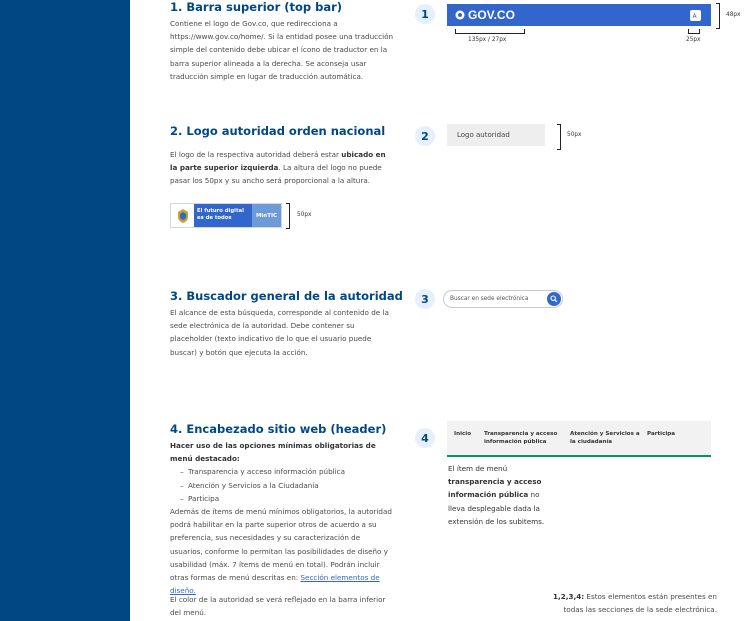  What do you see at coordinates (559, 137) in the screenshot?
I see `authority-logo-height-bracket` at bounding box center [559, 137].